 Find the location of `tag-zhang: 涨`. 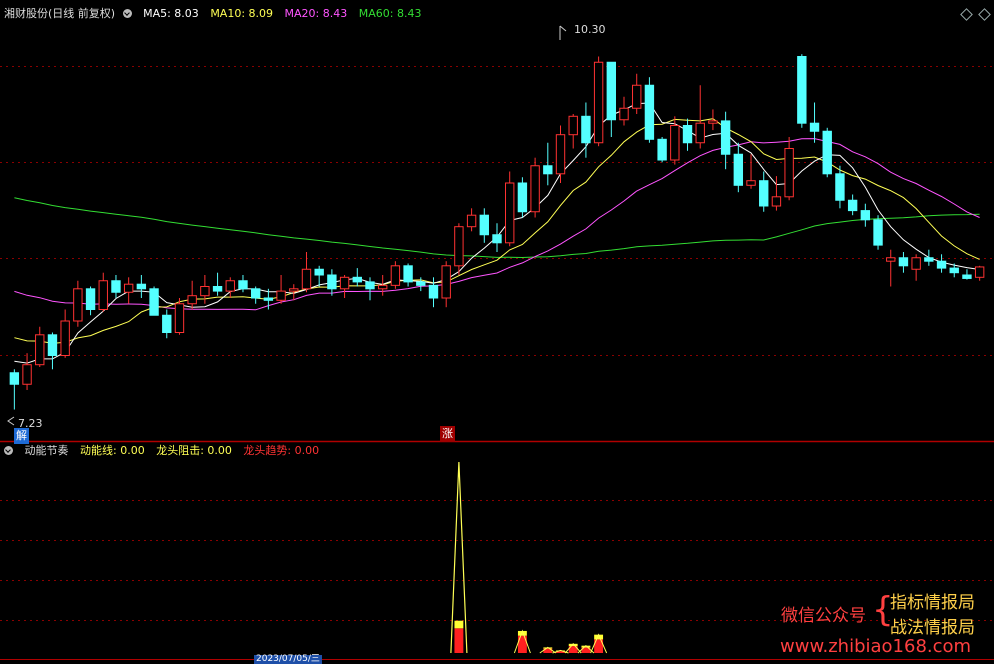

tag-zhang: 涨 is located at coordinates (447, 434).